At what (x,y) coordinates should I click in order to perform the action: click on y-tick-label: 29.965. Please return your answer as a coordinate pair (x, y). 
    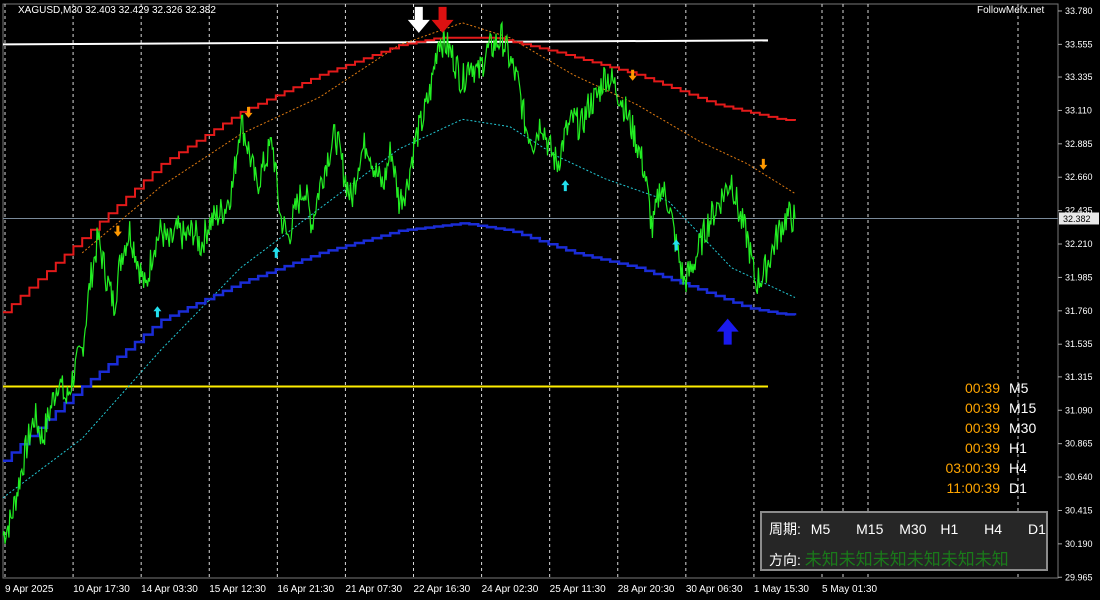
    Looking at the image, I should click on (1079, 577).